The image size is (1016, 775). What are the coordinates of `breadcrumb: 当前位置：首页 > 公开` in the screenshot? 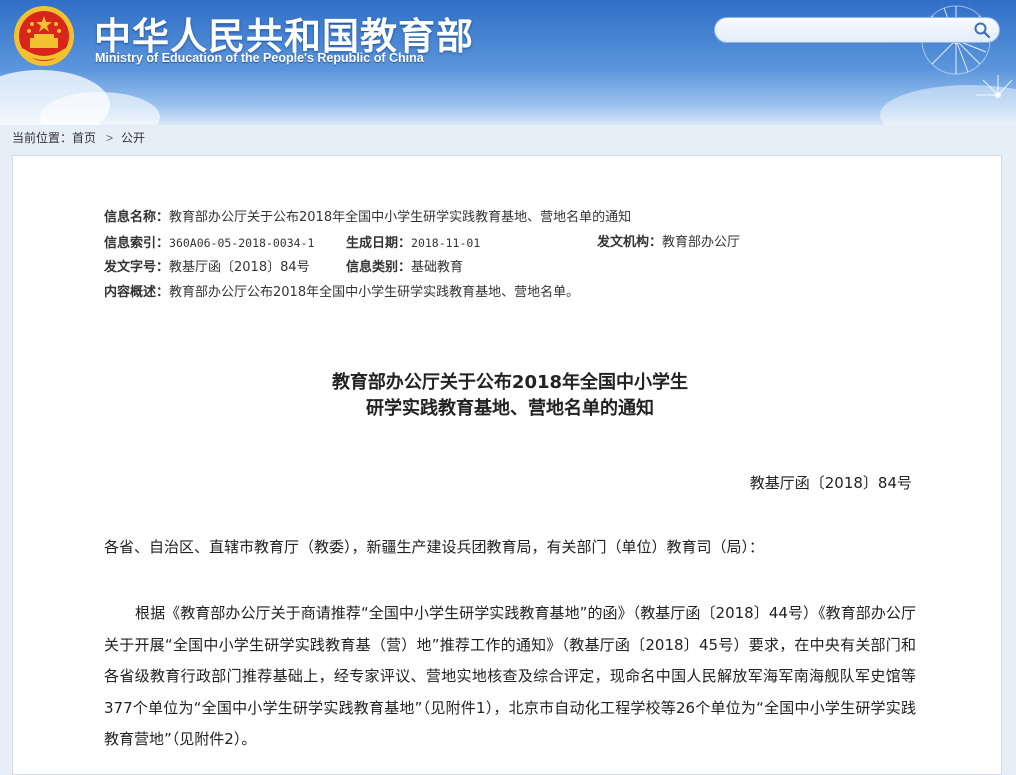 It's located at (78, 137).